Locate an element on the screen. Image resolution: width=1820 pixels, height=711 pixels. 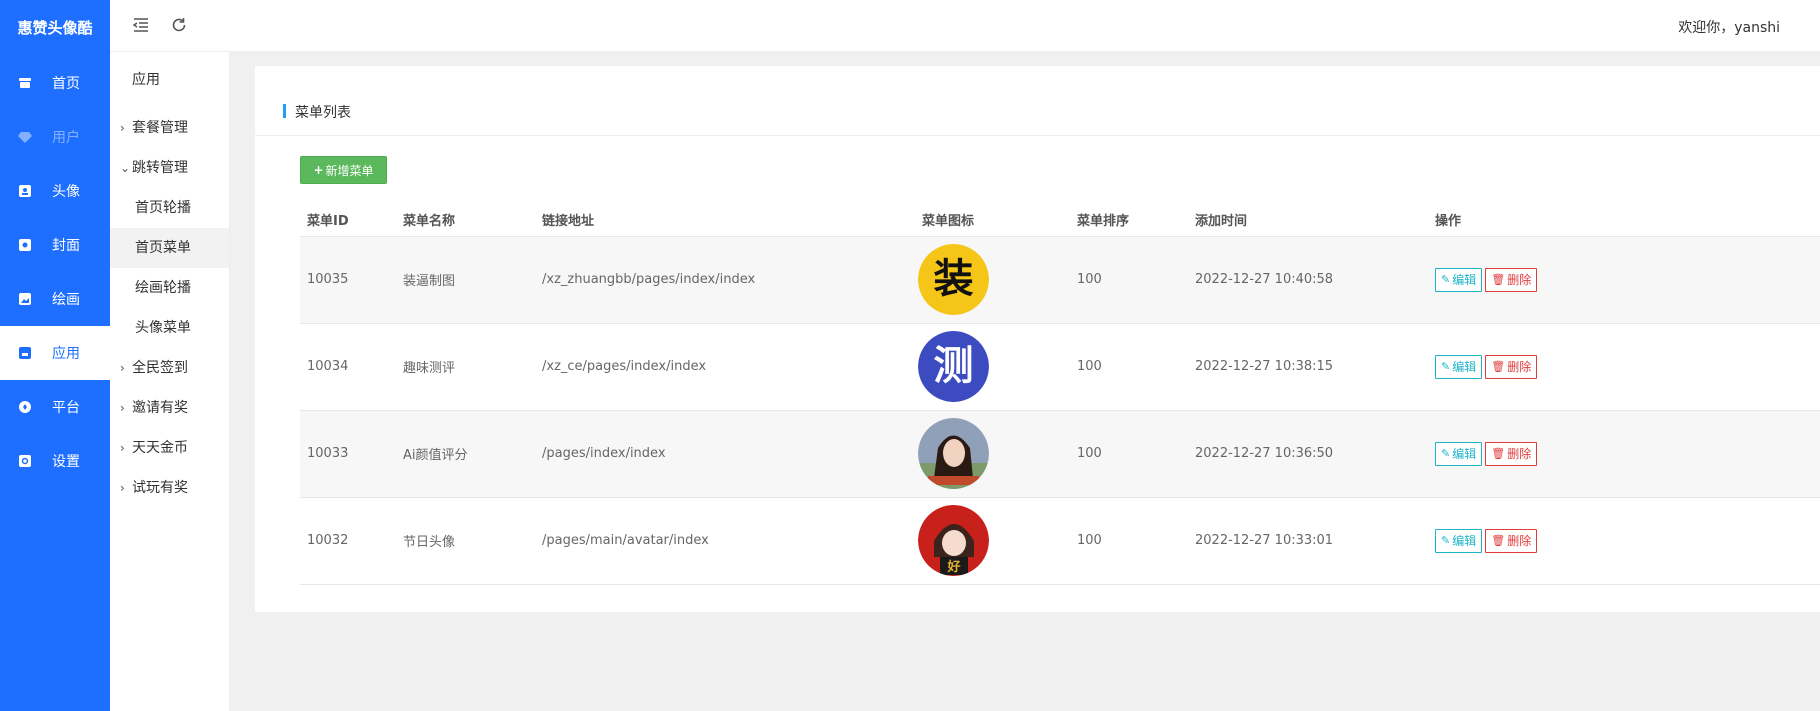
cell-name: 装逼制图 is located at coordinates (465, 280).